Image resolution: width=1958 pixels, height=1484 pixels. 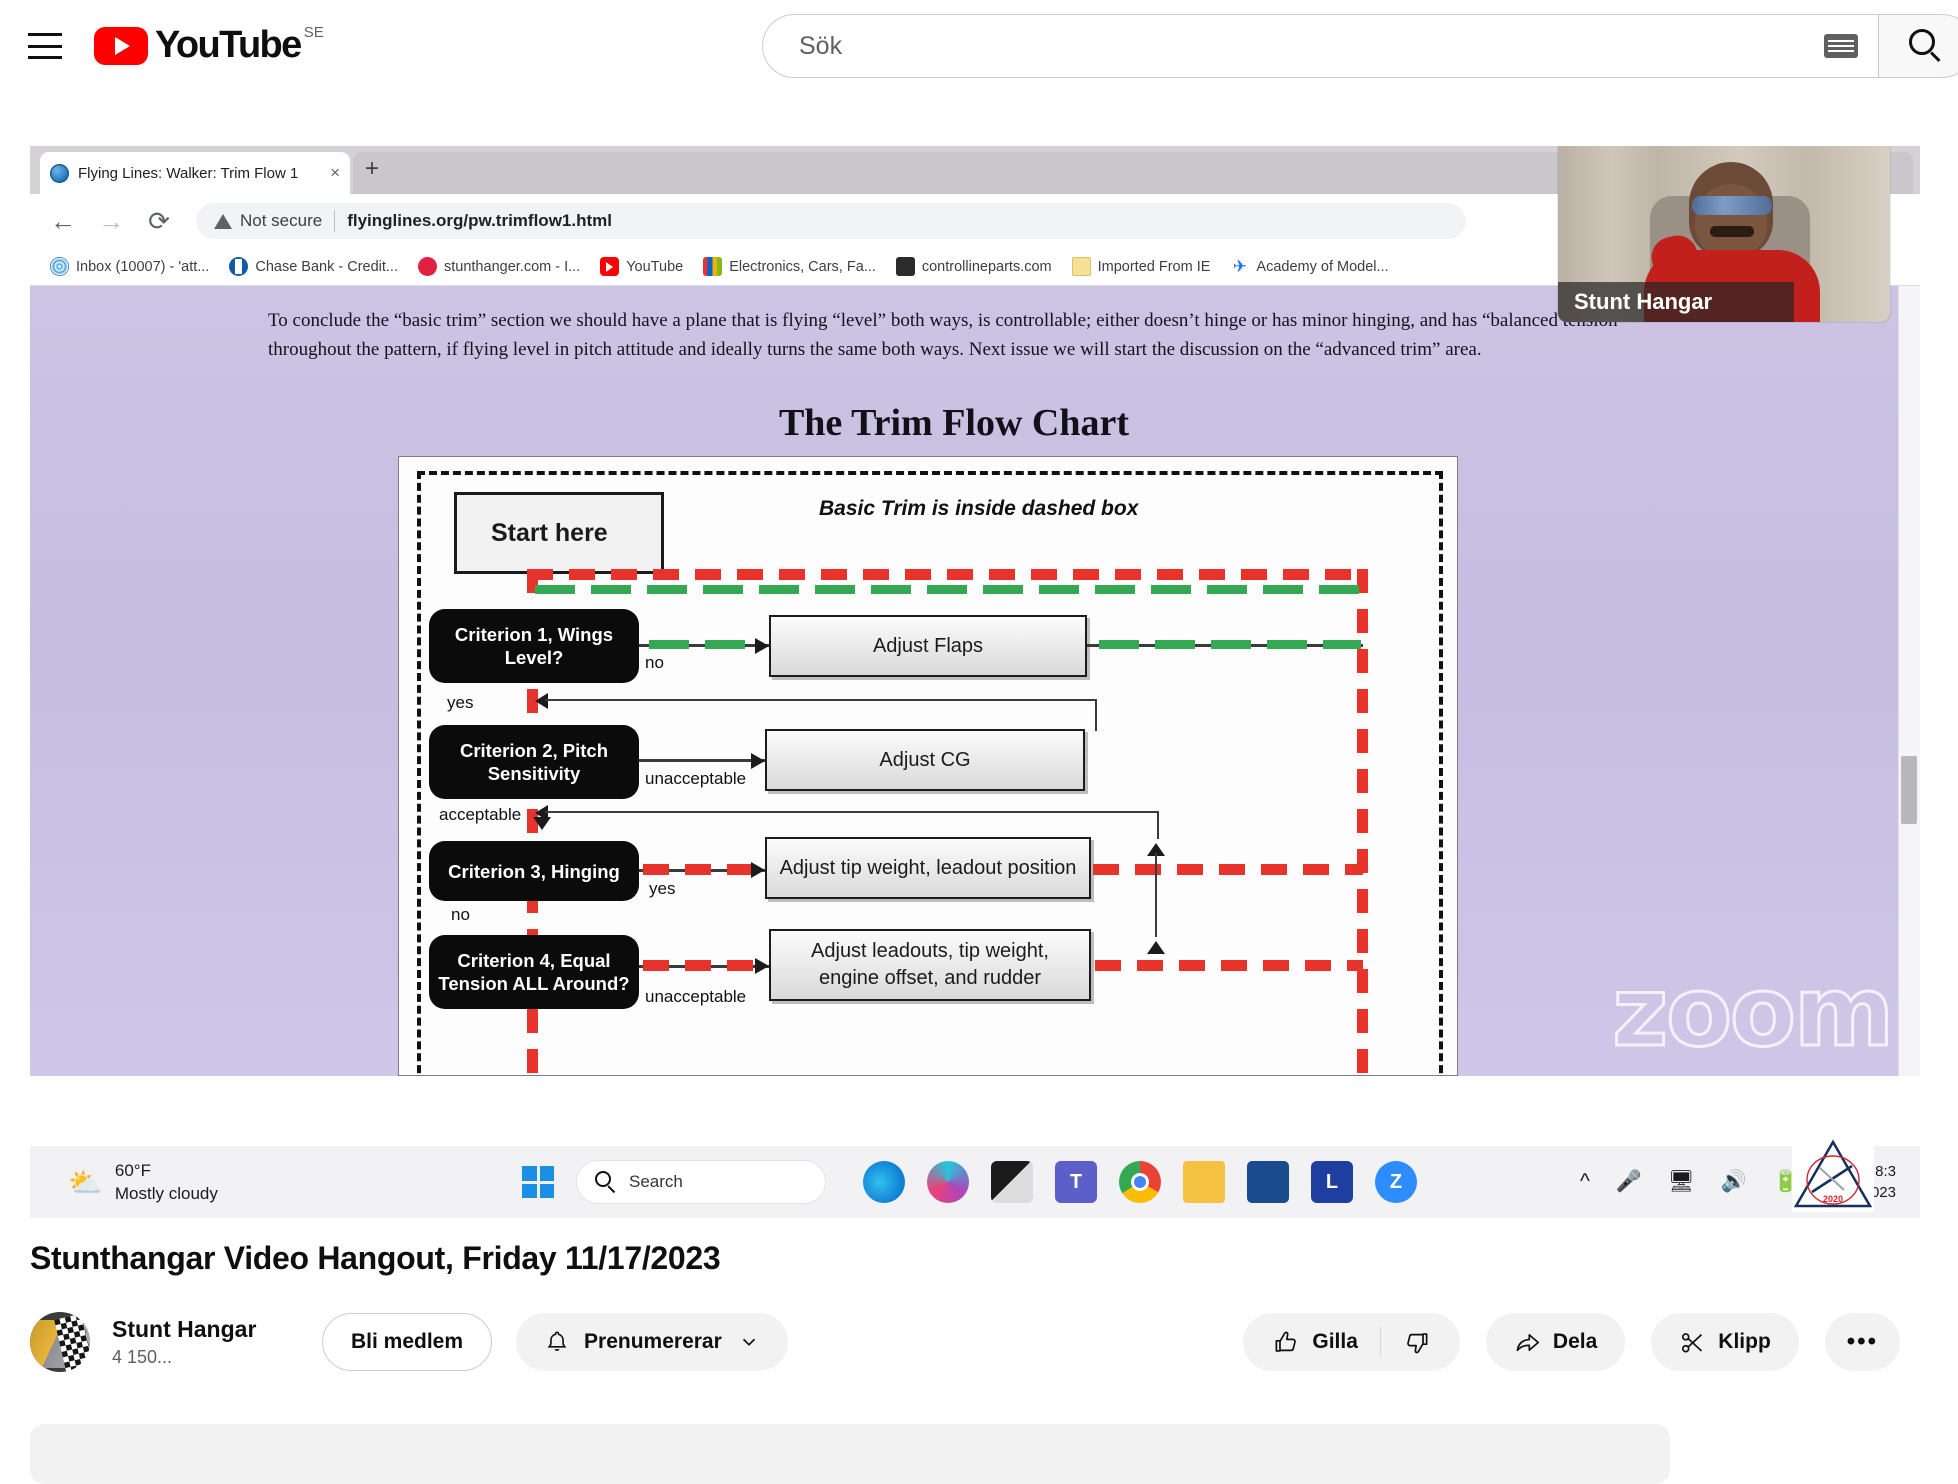 What do you see at coordinates (195, 173) in the screenshot?
I see `browser-tab: Flying Lines: Walker: Trim Flow 1 ×` at bounding box center [195, 173].